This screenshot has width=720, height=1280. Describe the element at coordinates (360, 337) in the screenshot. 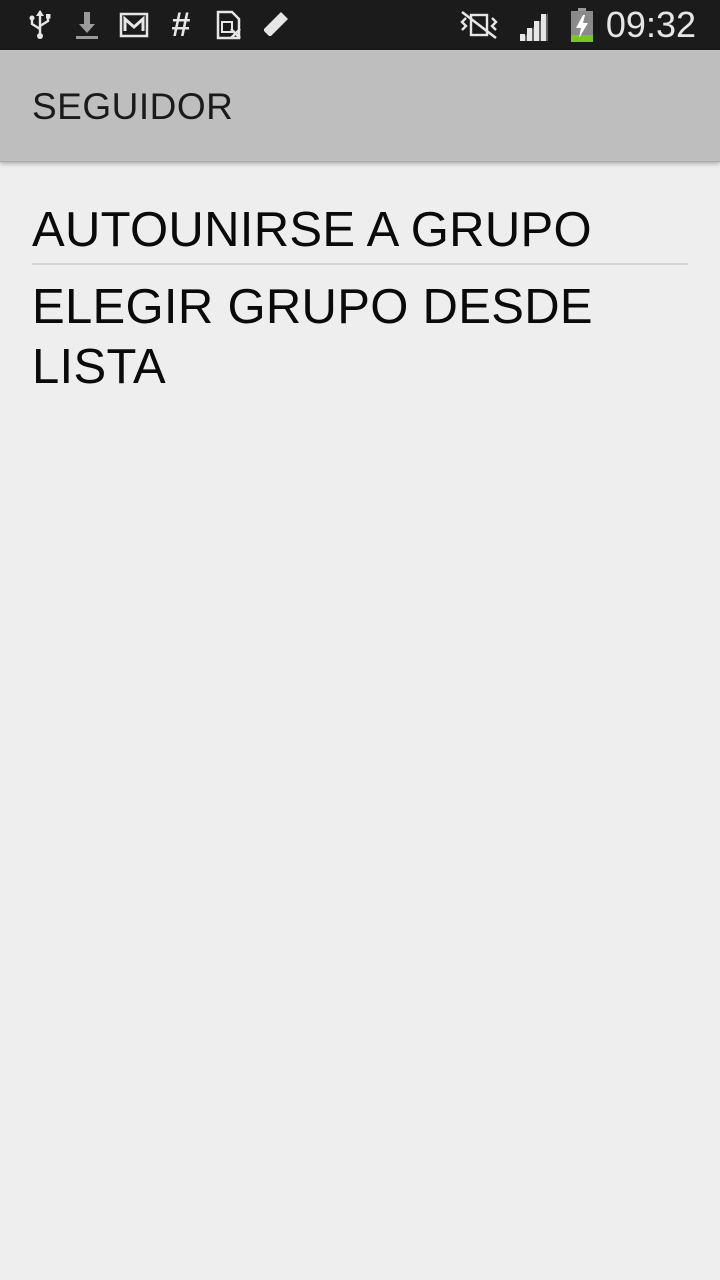

I see `list-item-elegir-grupo: ELEGIR GRUPO DESDE LISTA` at that location.